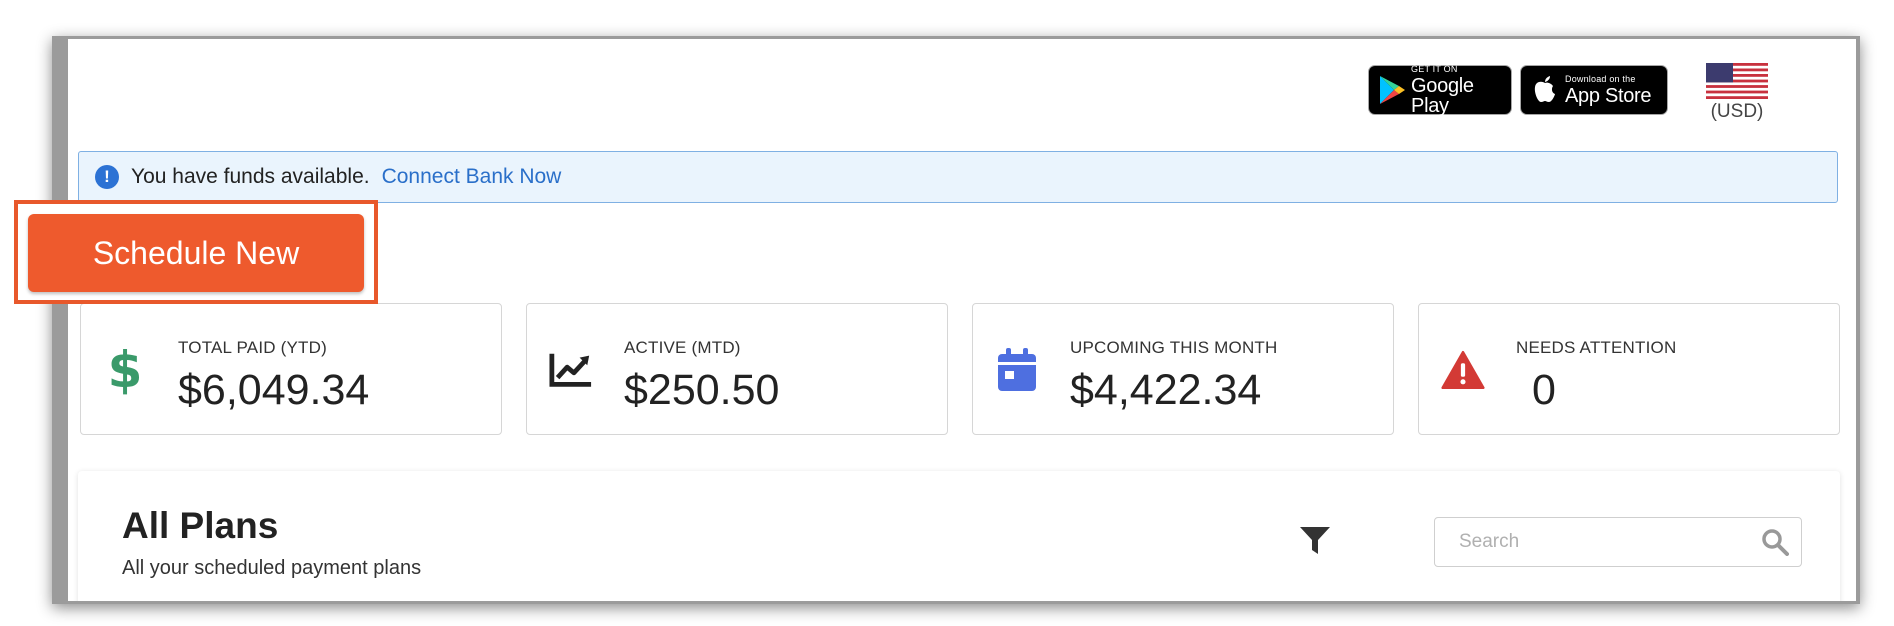 Image resolution: width=1894 pixels, height=626 pixels. I want to click on card-total-paid: $ TOTAL PAID (YTD) $6,049.34, so click(291, 369).